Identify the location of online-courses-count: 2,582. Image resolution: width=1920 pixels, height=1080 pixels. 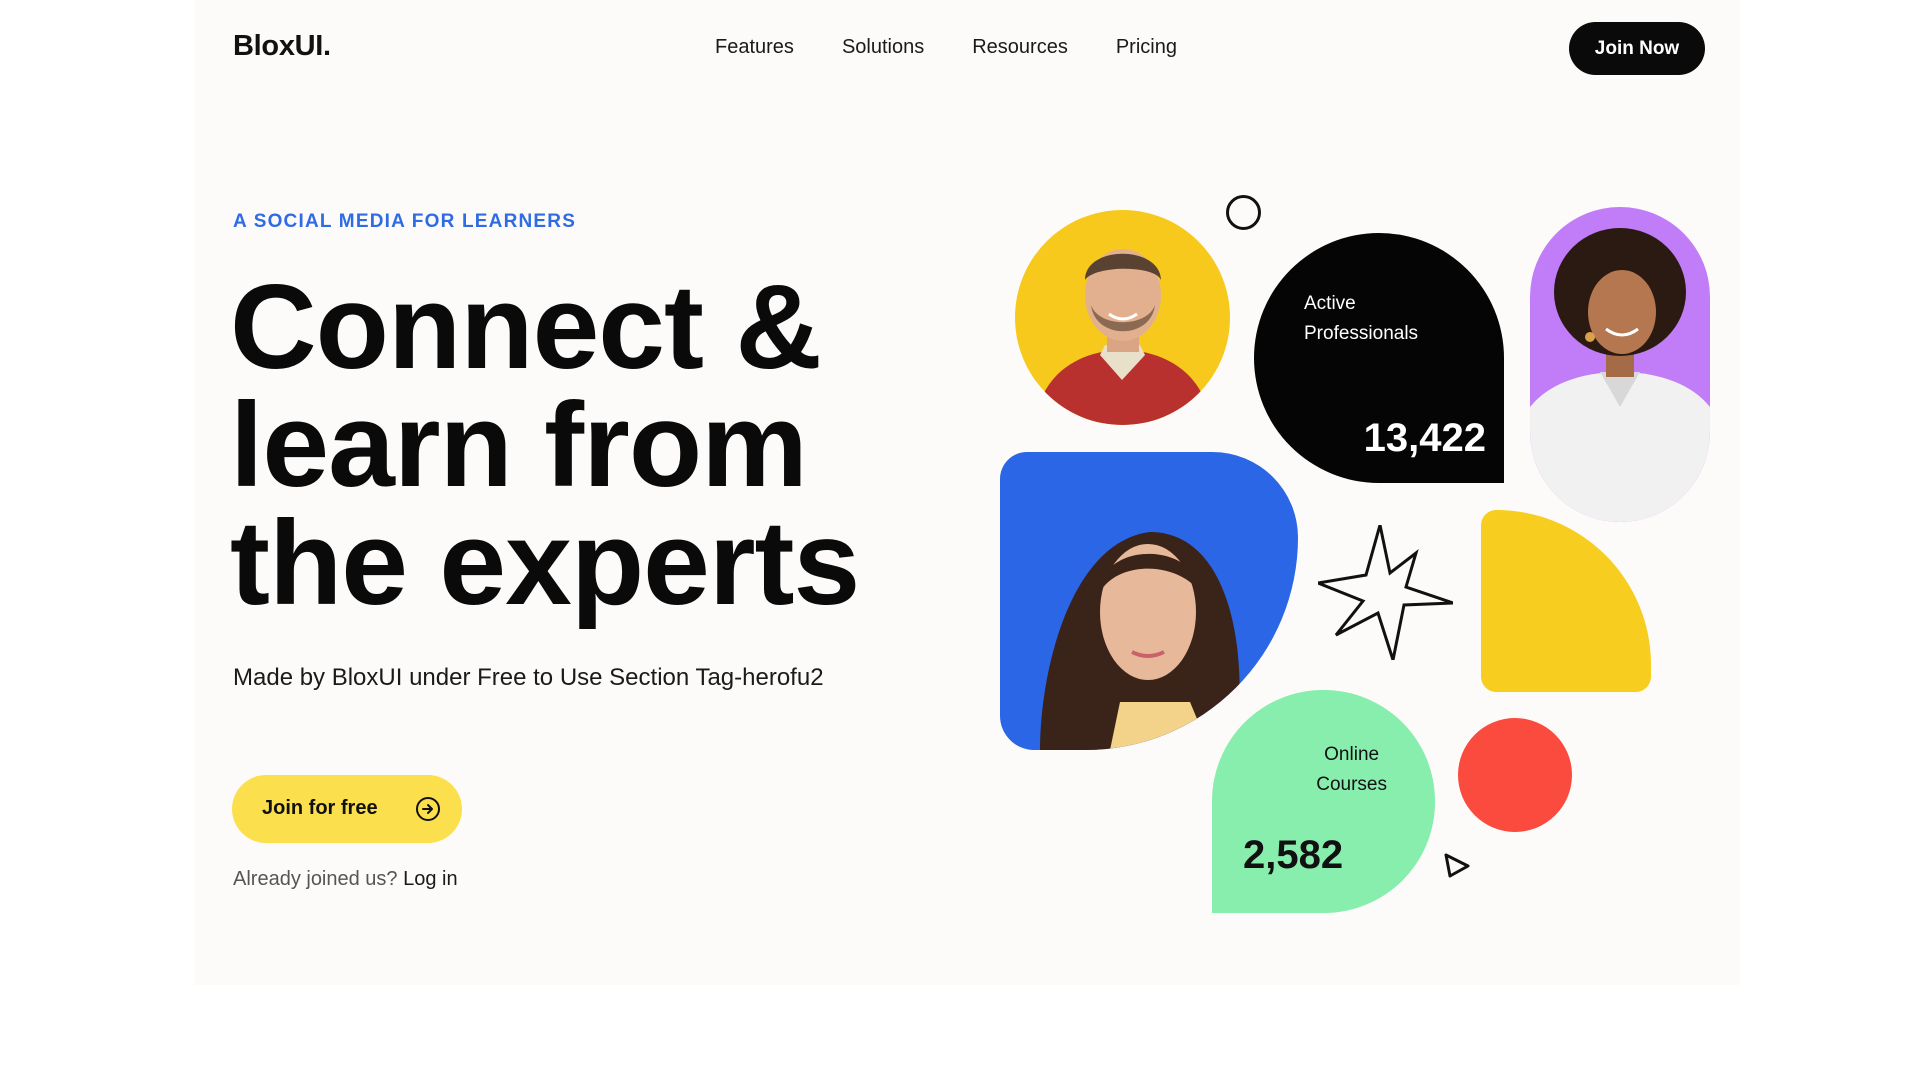
(1293, 855).